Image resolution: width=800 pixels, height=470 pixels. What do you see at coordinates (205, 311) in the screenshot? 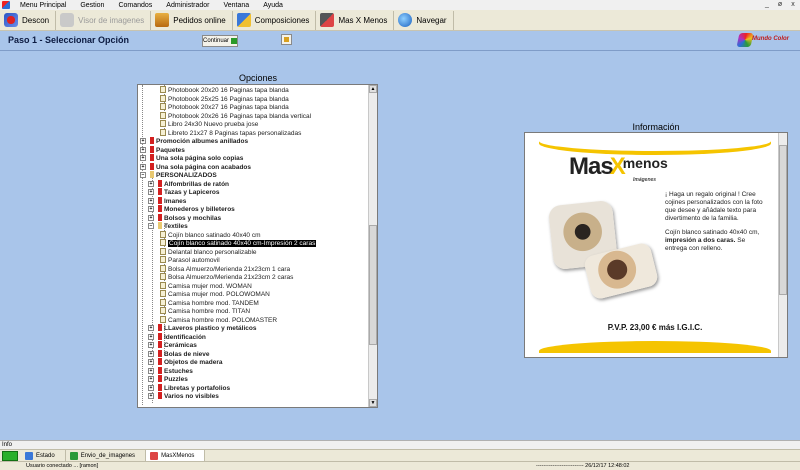
I see `tree-item: Camisa hombre mod. TITAN` at bounding box center [205, 311].